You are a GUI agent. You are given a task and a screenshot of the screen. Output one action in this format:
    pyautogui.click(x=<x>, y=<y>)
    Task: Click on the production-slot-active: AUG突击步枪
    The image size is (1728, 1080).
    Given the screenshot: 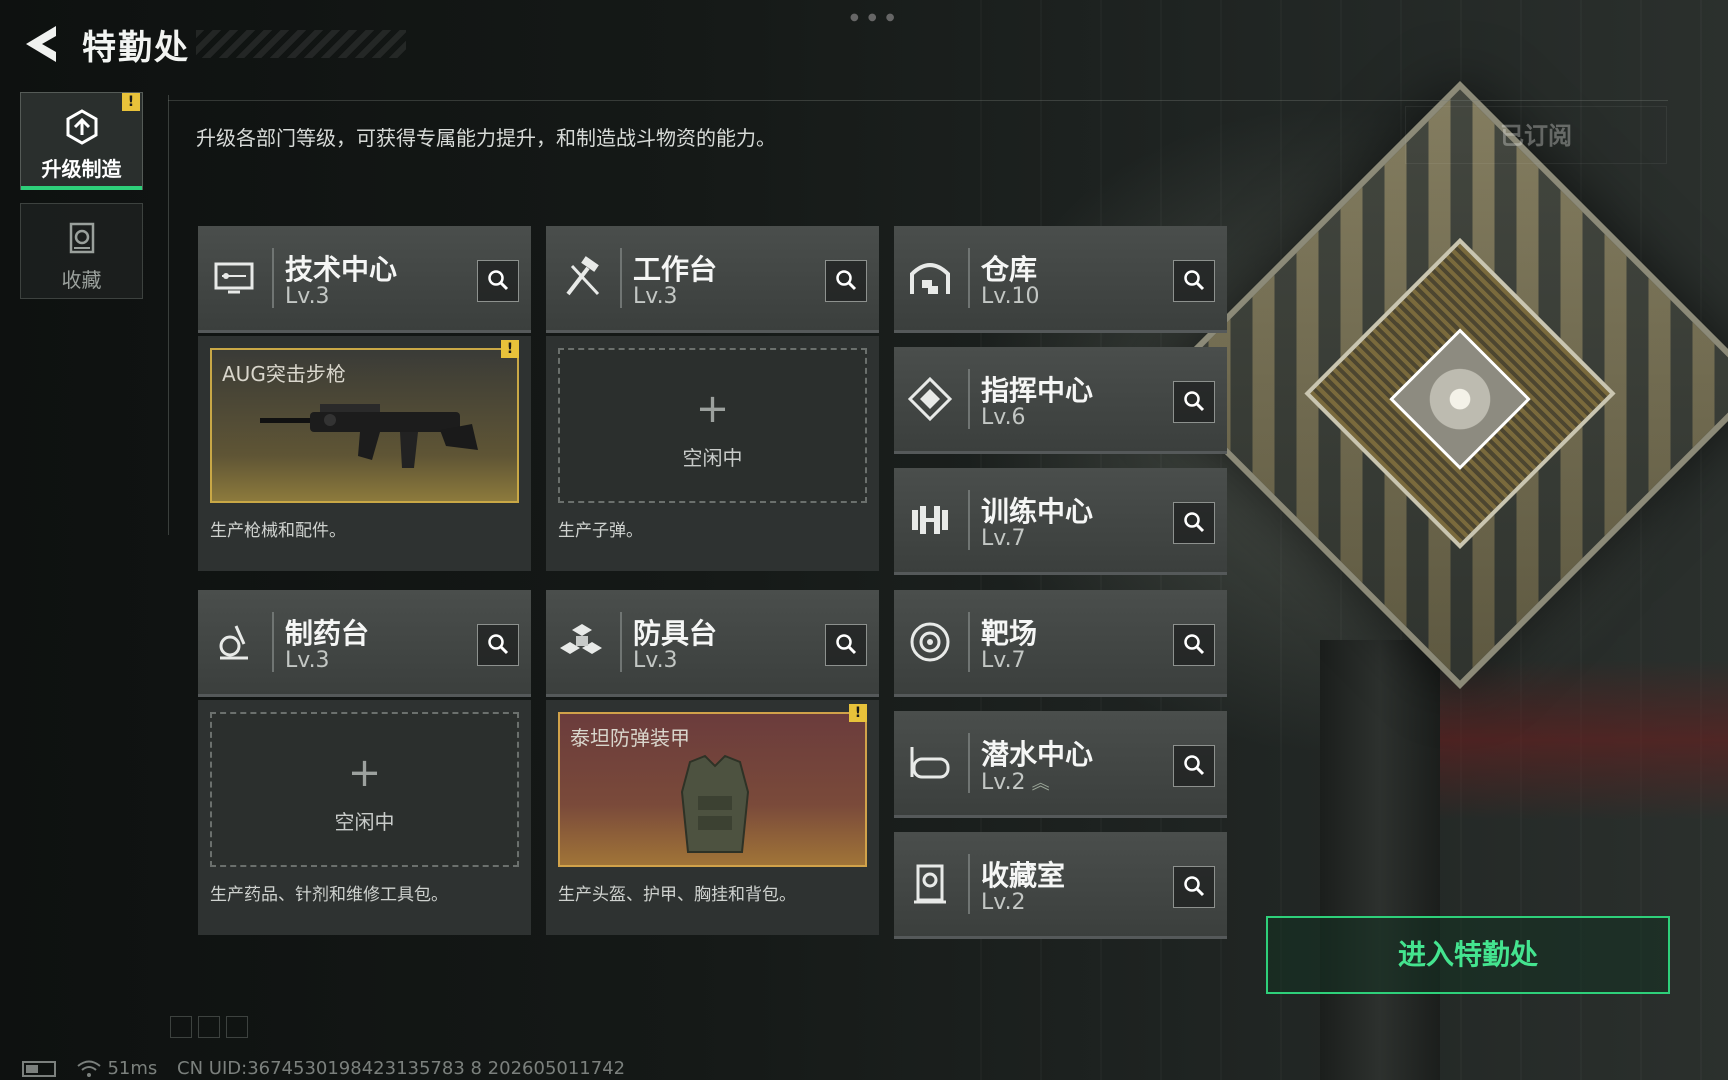 What is the action you would take?
    pyautogui.click(x=364, y=425)
    